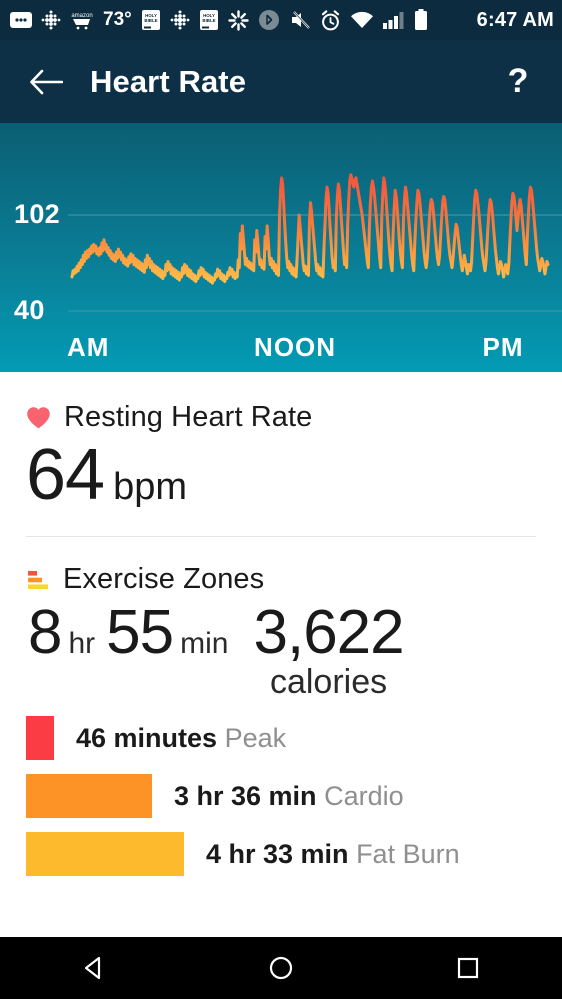 Image resolution: width=562 pixels, height=999 pixels. What do you see at coordinates (328, 632) in the screenshot?
I see `calories-value: 3,622` at bounding box center [328, 632].